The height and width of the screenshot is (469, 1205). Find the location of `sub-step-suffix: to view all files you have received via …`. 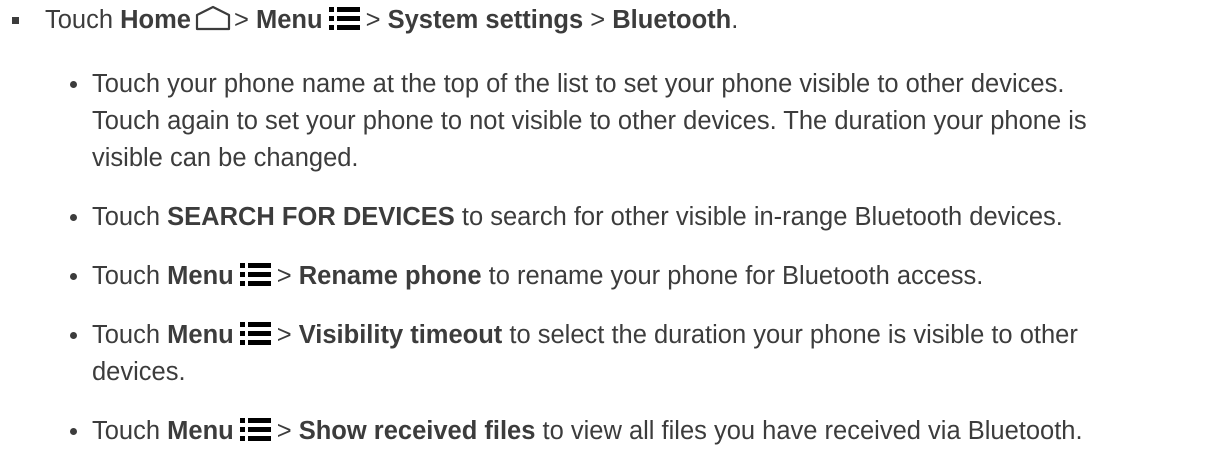

sub-step-suffix: to view all files you have received via … is located at coordinates (812, 431).